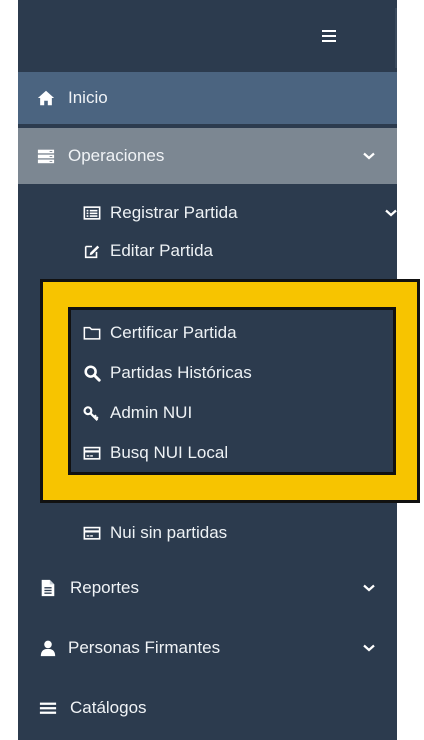 The width and height of the screenshot is (424, 740). I want to click on submenu-label: Admin NUI, so click(151, 412).